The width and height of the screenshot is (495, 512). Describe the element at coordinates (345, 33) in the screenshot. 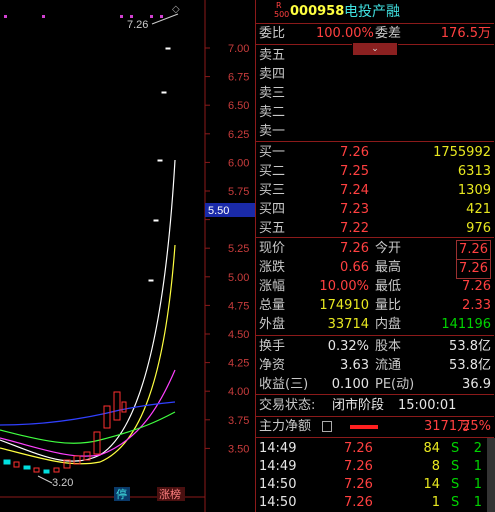

I see `commission-ratio: 100.00%` at that location.